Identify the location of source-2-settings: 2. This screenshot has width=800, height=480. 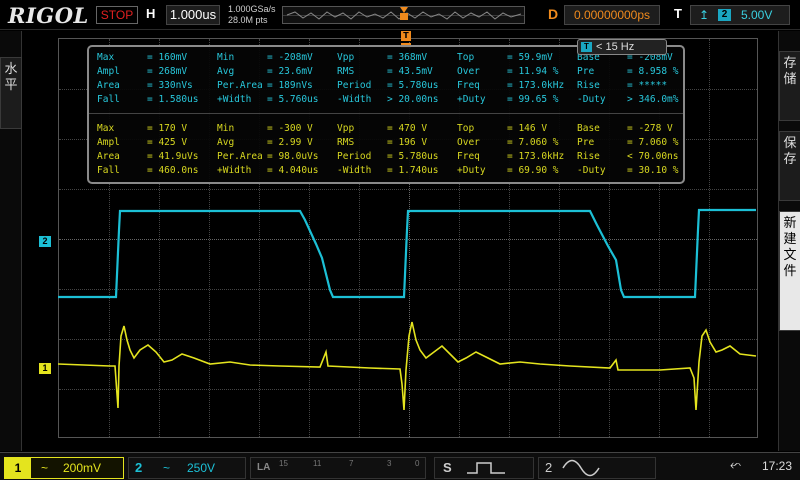
(597, 468).